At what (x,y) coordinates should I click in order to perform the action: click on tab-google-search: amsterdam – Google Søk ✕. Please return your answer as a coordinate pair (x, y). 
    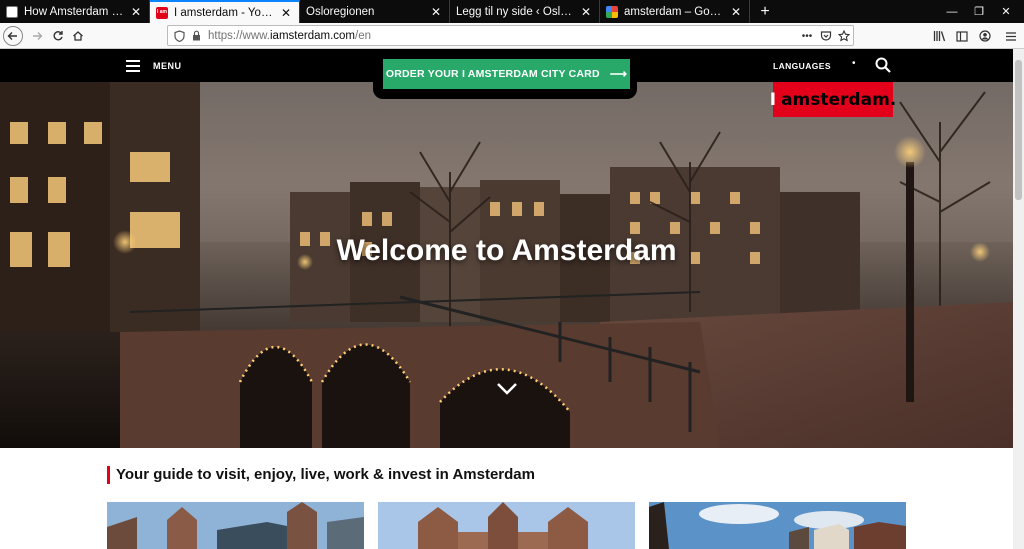
    Looking at the image, I should click on (675, 11).